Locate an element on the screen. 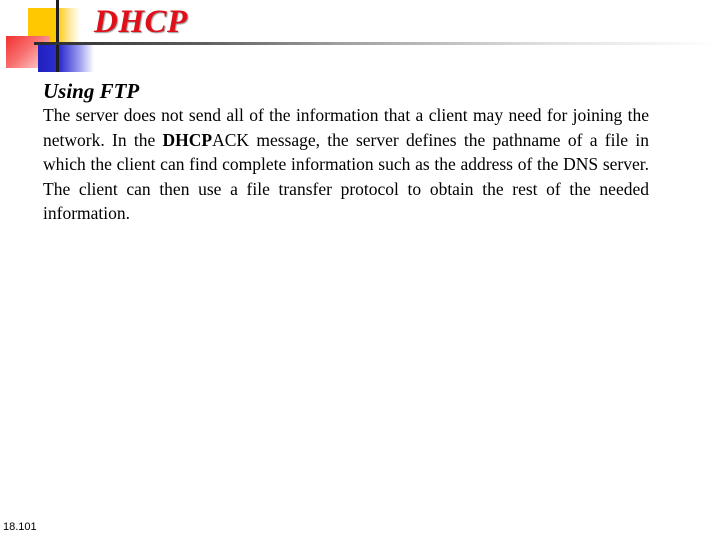 This screenshot has height=540, width=720. slide-number: 18.101 is located at coordinates (20, 527).